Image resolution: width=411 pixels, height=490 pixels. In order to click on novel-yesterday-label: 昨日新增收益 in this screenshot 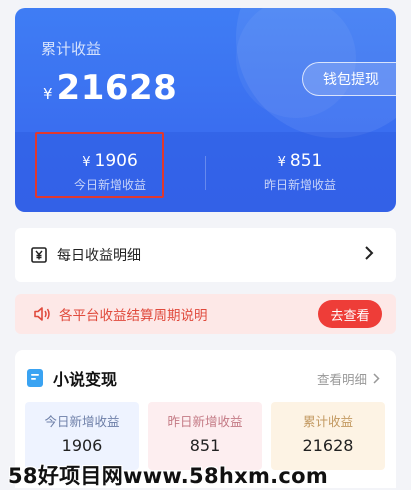, I will do `click(205, 421)`.